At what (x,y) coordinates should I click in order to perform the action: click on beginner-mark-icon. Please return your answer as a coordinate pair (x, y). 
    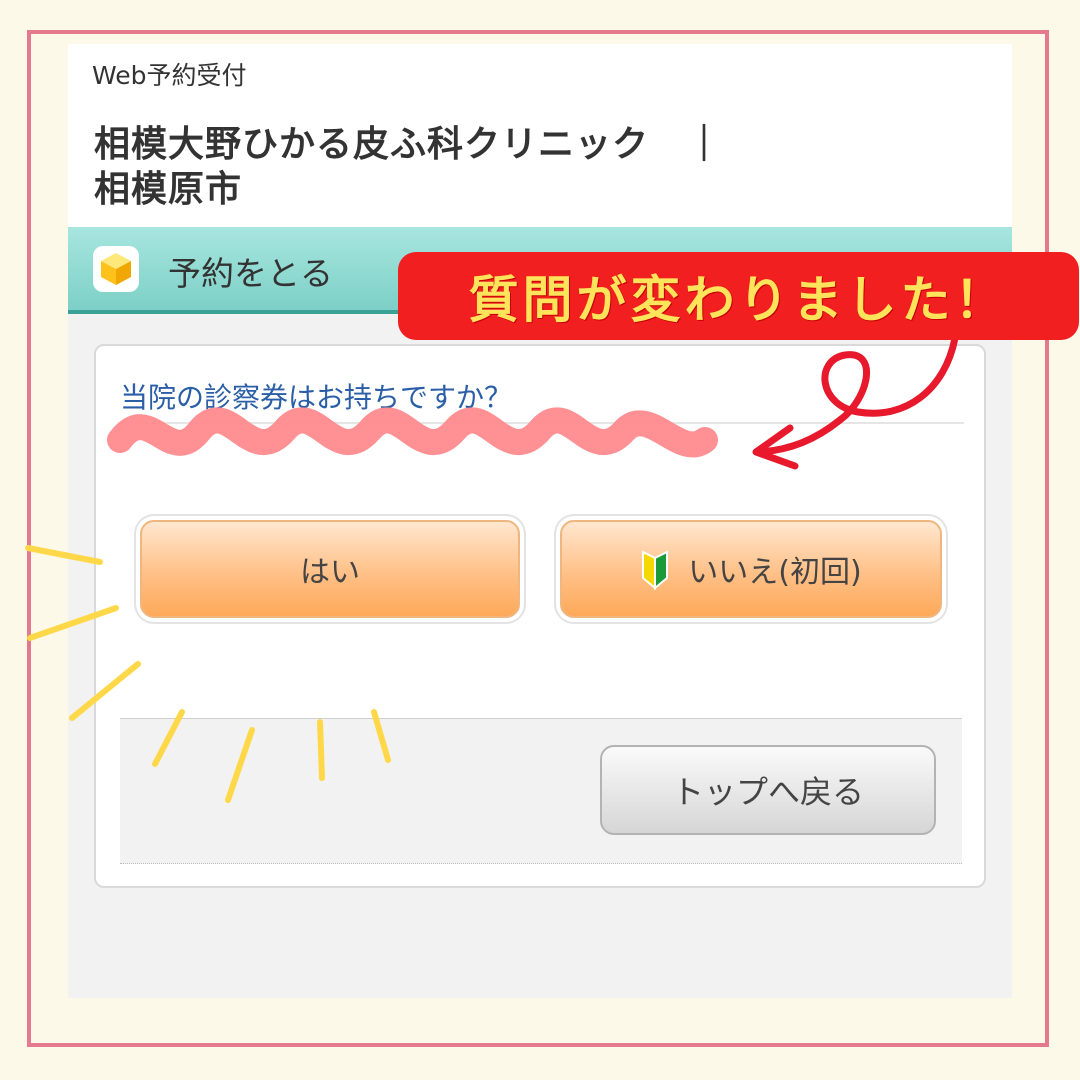
    Looking at the image, I should click on (655, 570).